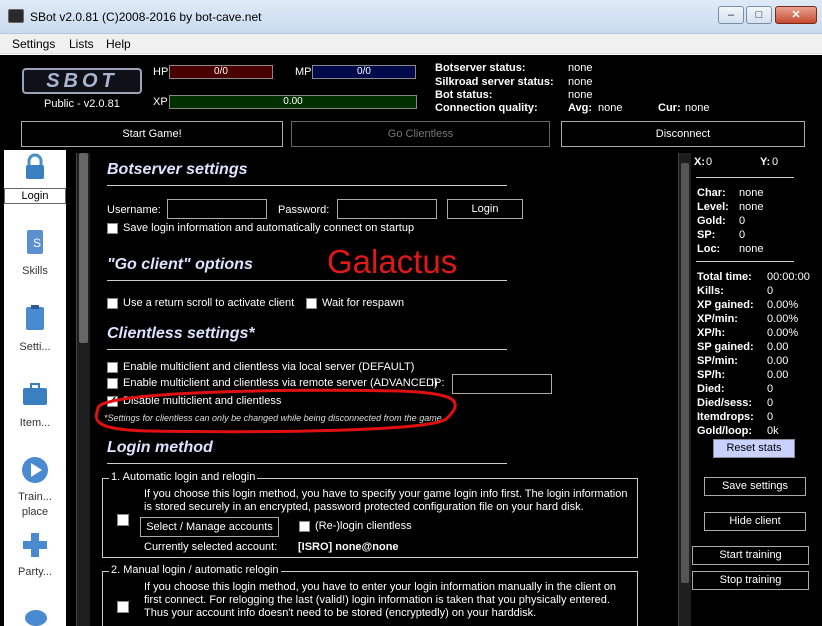 This screenshot has height=626, width=822. I want to click on total-time-value: 00:00:00, so click(788, 277).